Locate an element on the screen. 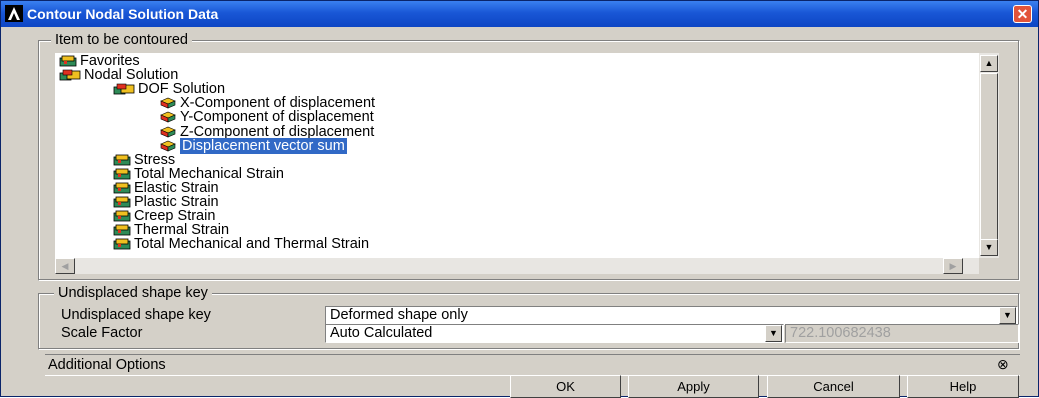 This screenshot has width=1039, height=398. undisplaced-group-legend: Undisplaced shape key is located at coordinates (133, 293).